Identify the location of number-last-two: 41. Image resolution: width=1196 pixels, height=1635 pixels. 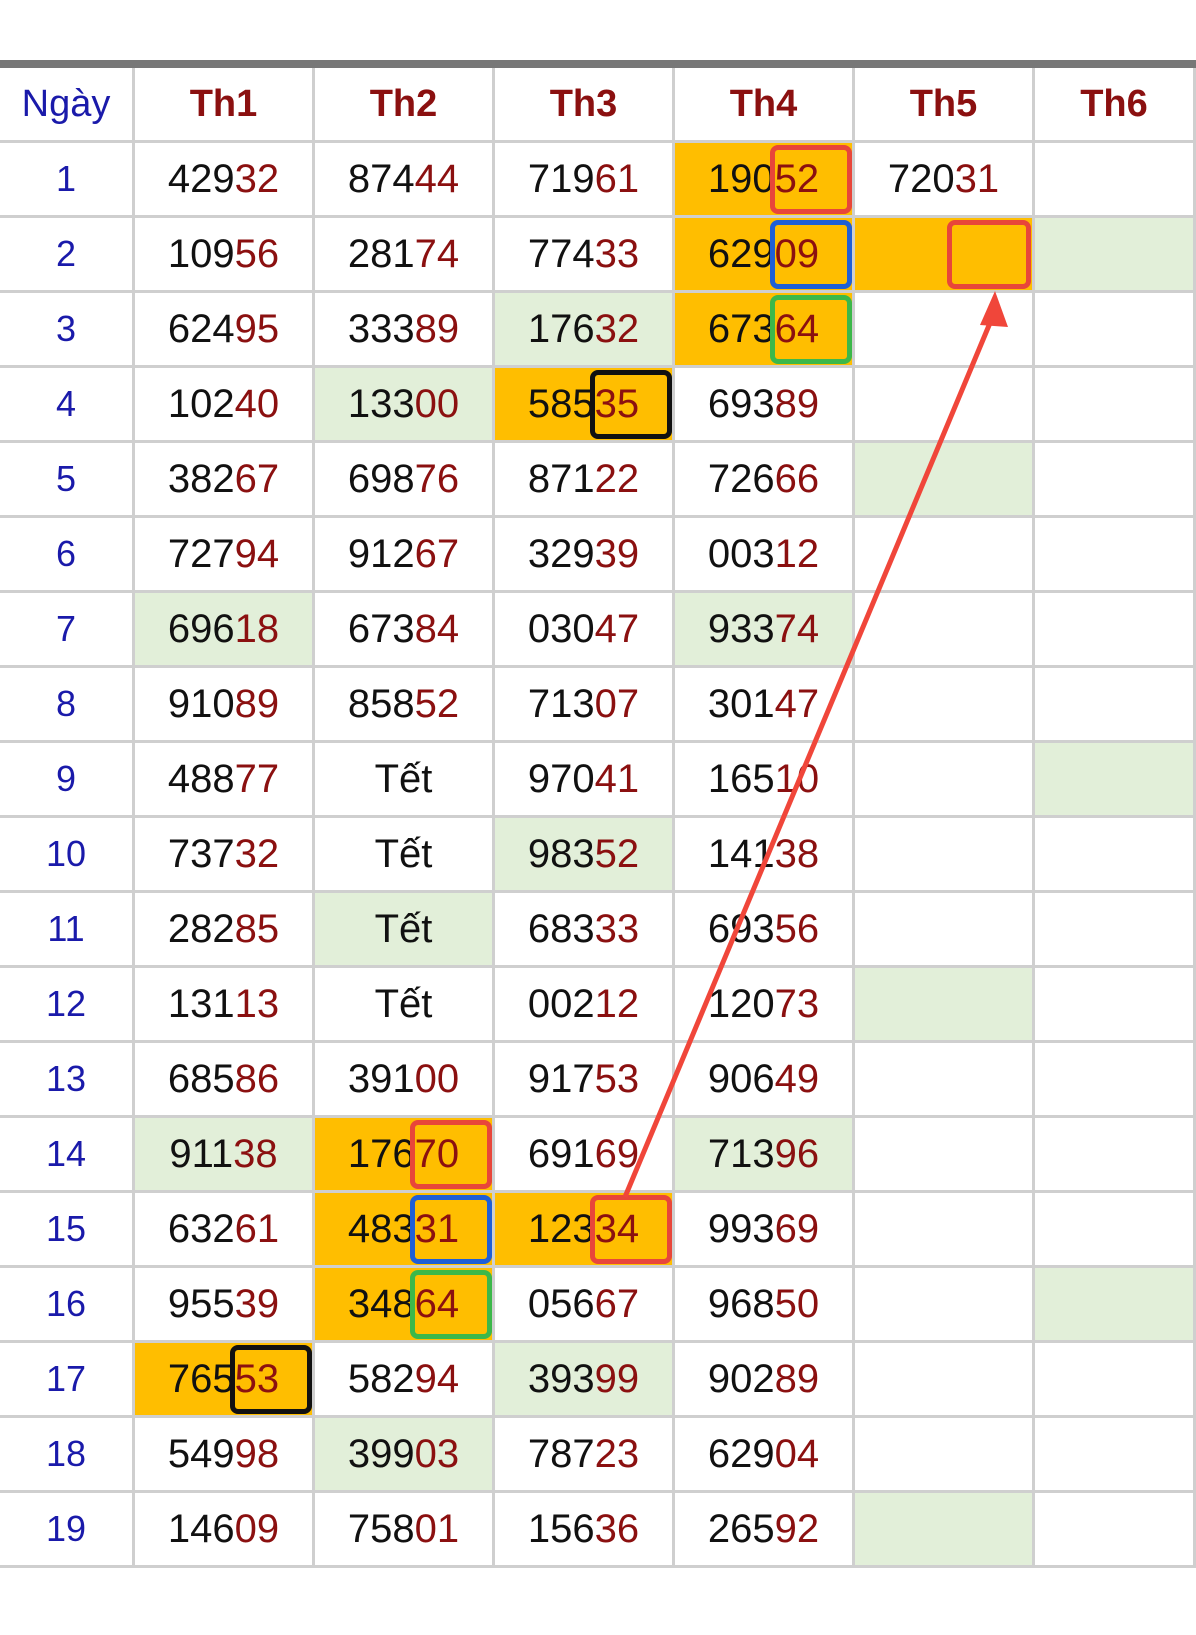
(617, 778).